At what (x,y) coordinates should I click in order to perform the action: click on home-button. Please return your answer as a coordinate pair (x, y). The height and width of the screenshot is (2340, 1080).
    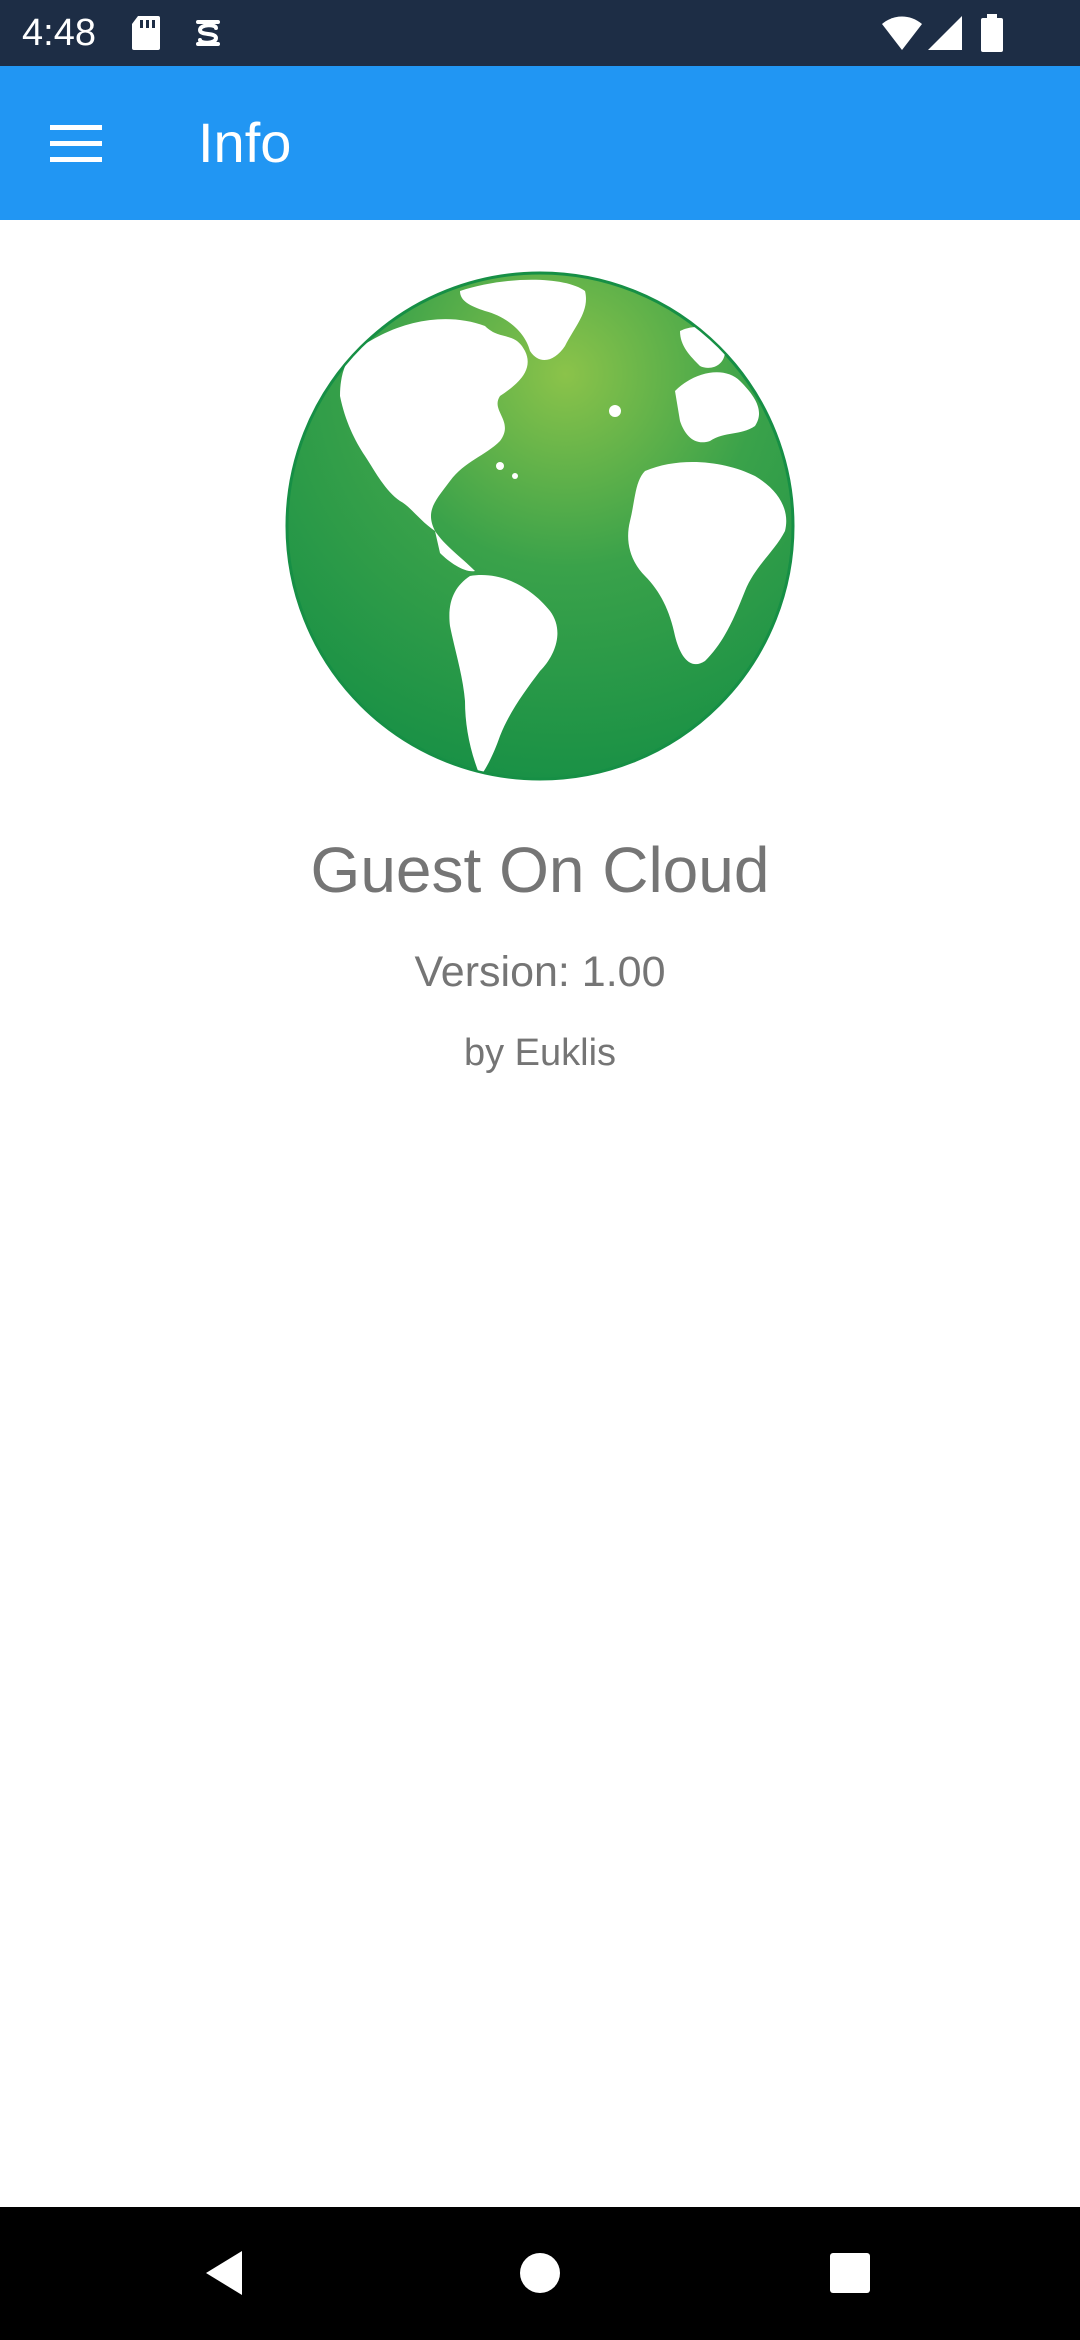
    Looking at the image, I should click on (540, 2273).